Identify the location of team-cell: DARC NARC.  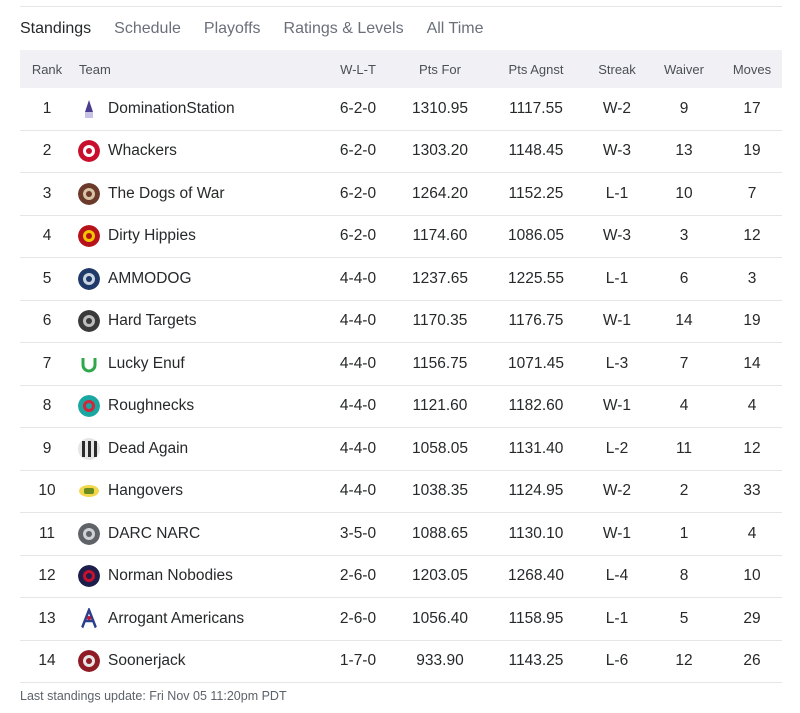
(208, 534).